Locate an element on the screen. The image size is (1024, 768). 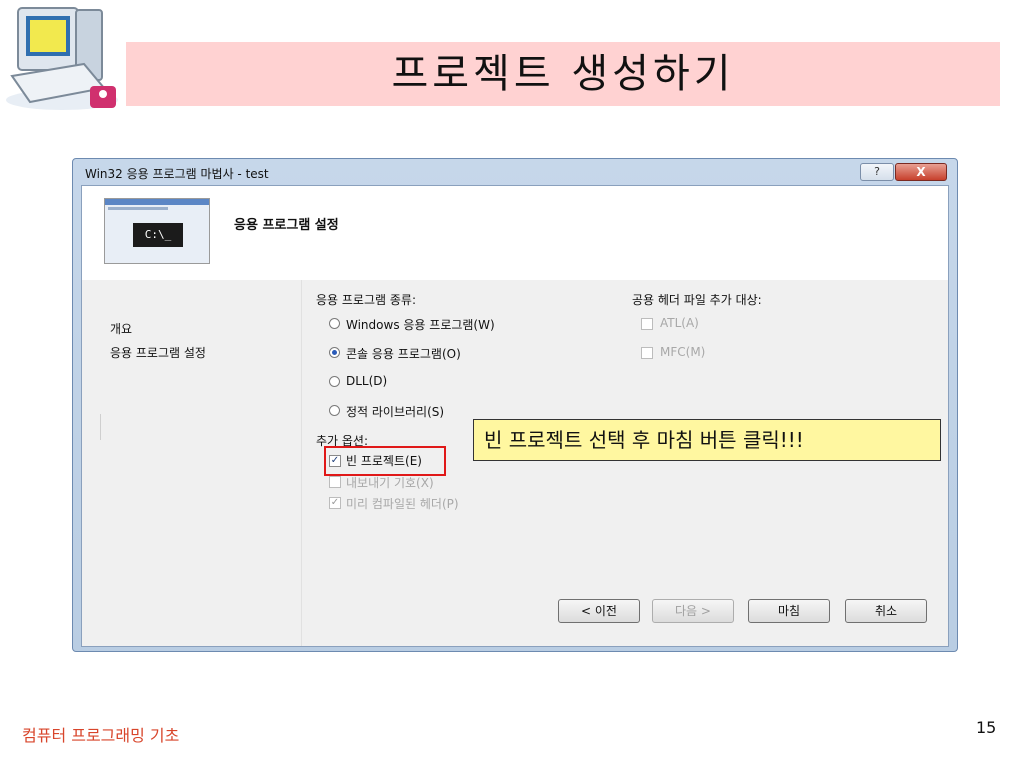
console-prompt: C:\_ is located at coordinates (158, 235).